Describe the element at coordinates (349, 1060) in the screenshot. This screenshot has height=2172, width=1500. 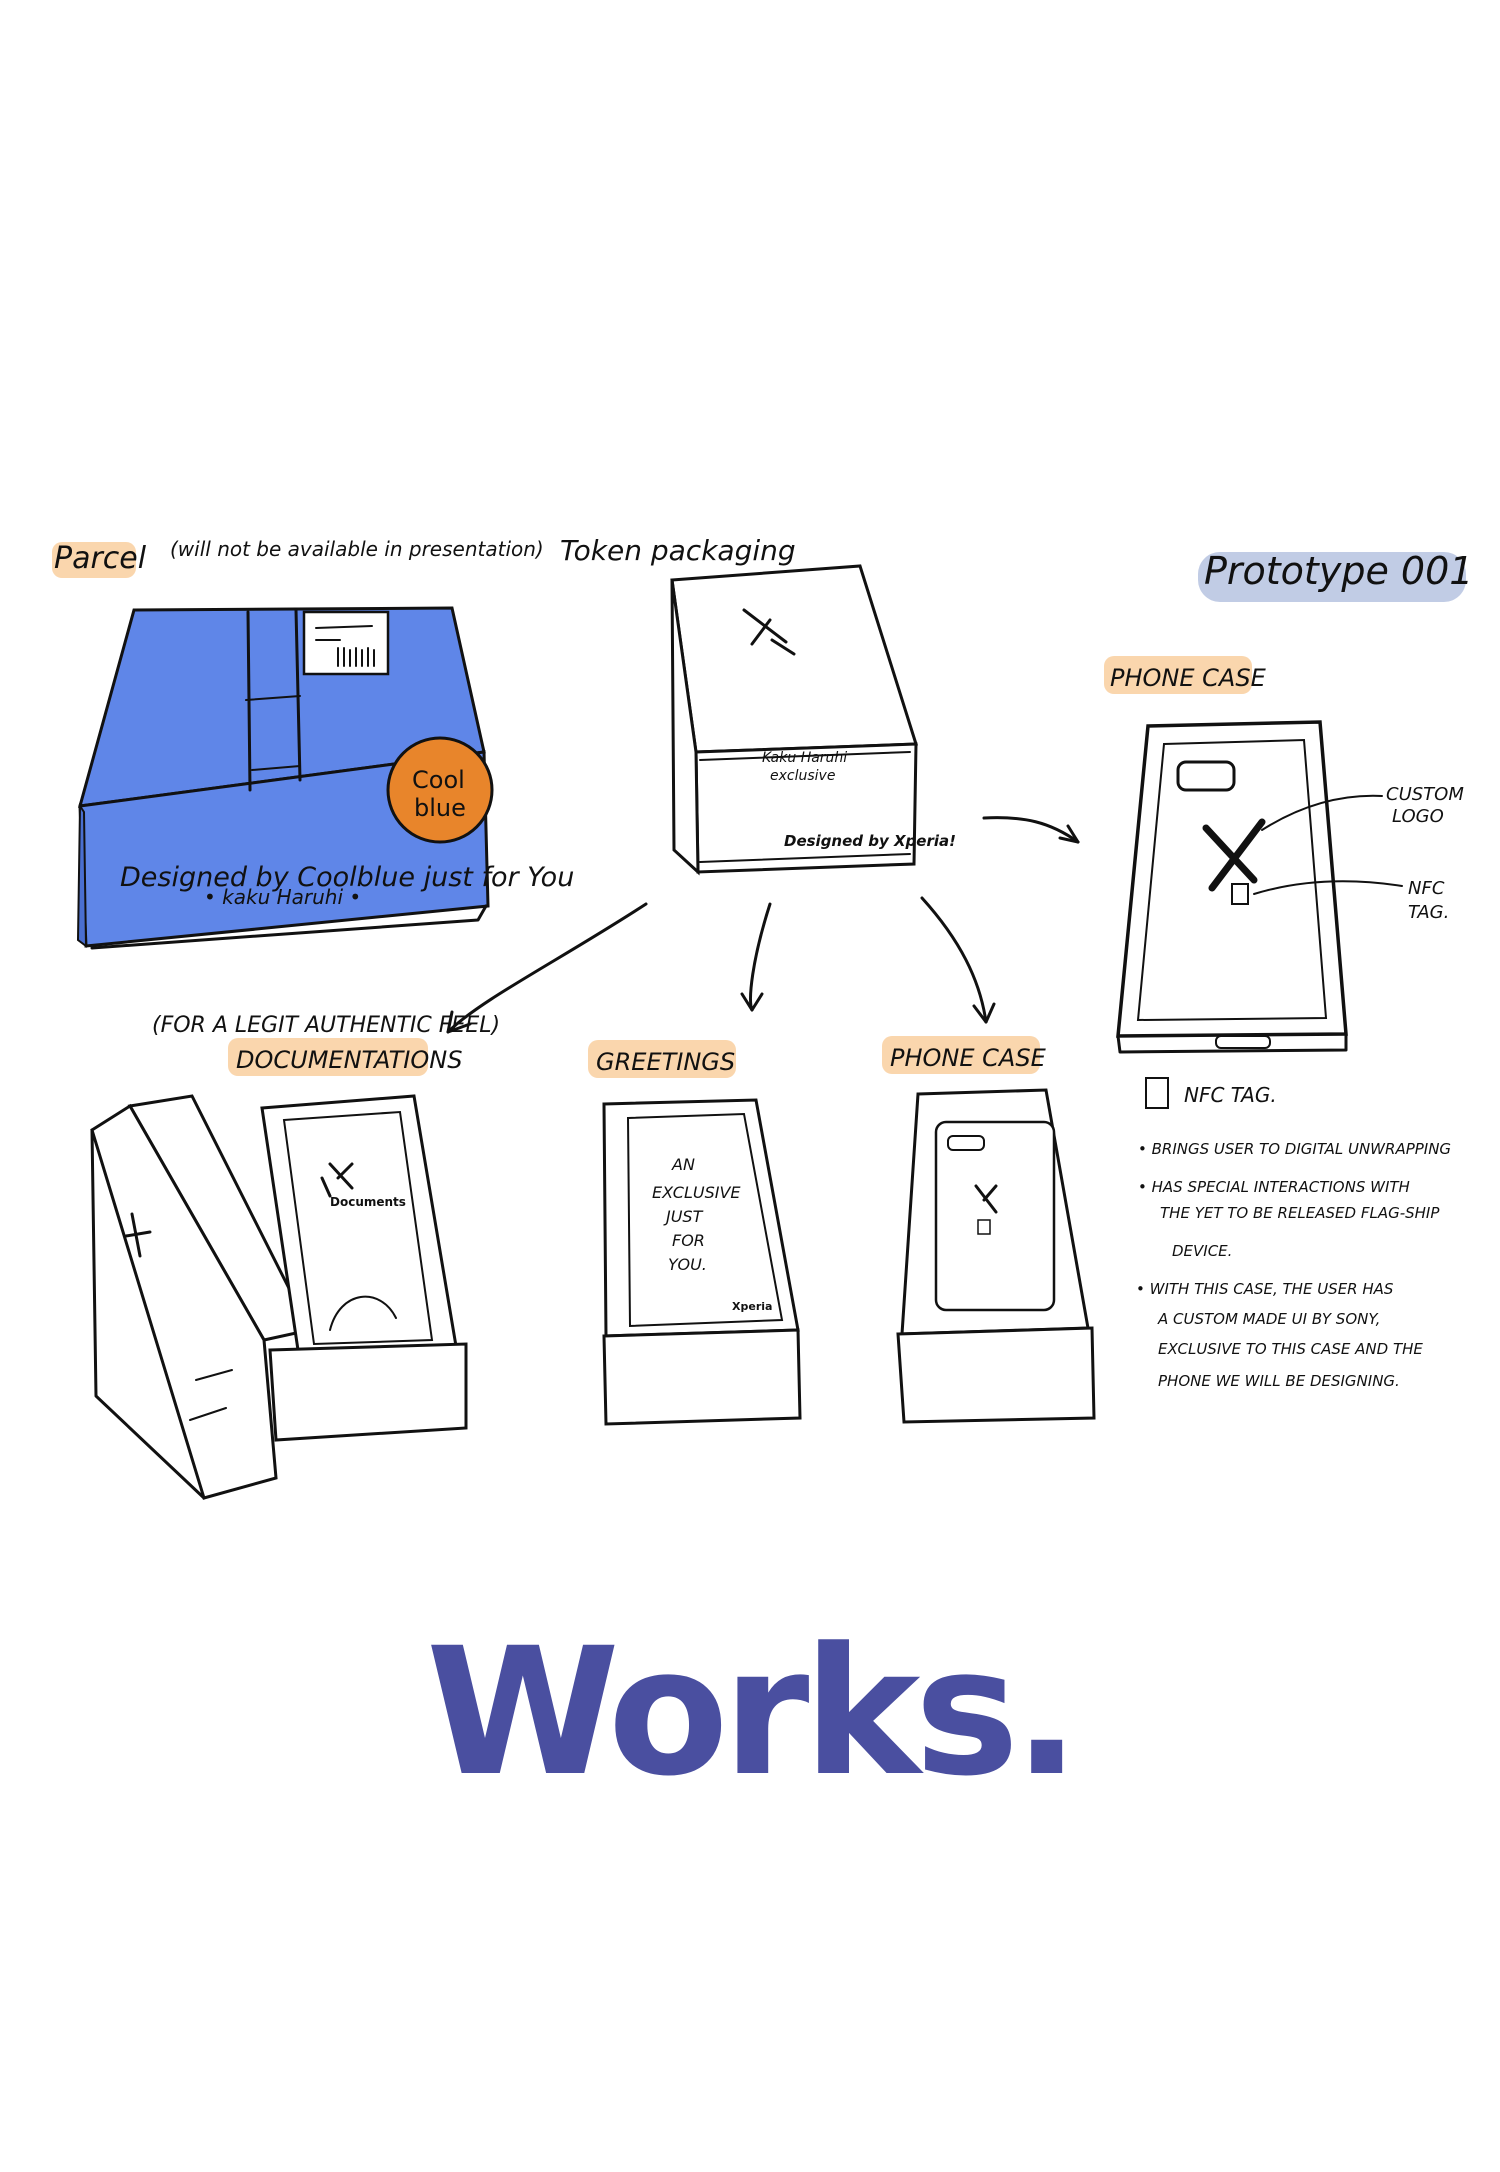
I see `documentations-label: DOCUMENTATIONS` at that location.